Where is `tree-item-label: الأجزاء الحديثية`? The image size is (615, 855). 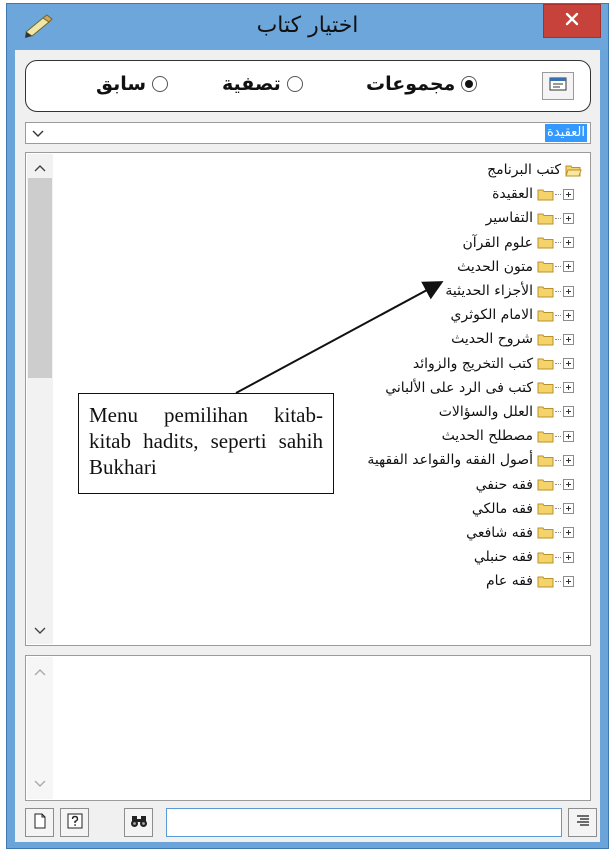
tree-item-label: الأجزاء الحديثية is located at coordinates (489, 291).